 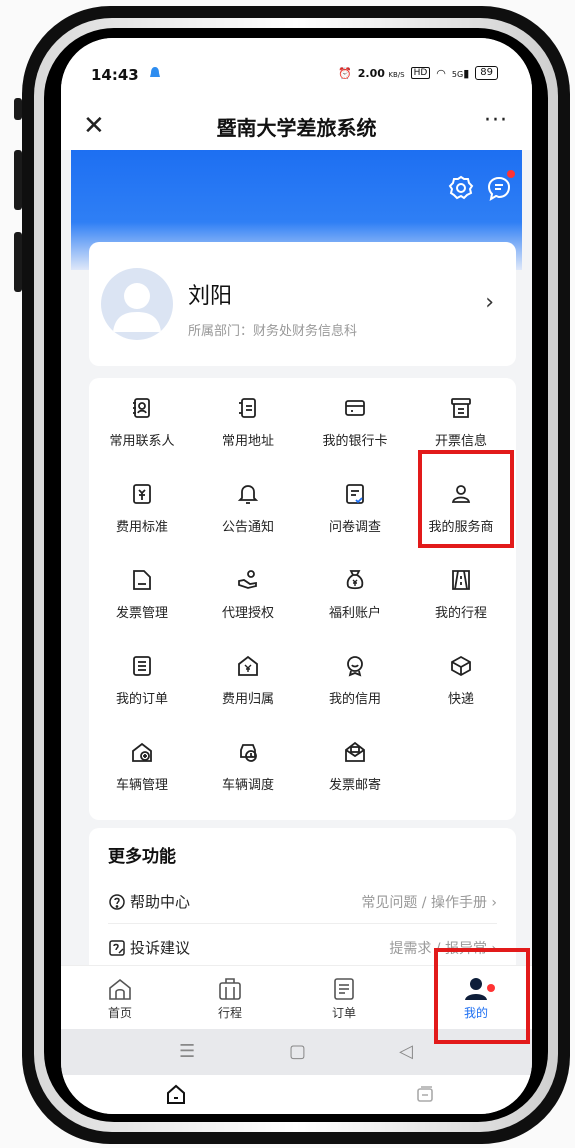 What do you see at coordinates (248, 427) in the screenshot?
I see `grid-item-address: 常用地址` at bounding box center [248, 427].